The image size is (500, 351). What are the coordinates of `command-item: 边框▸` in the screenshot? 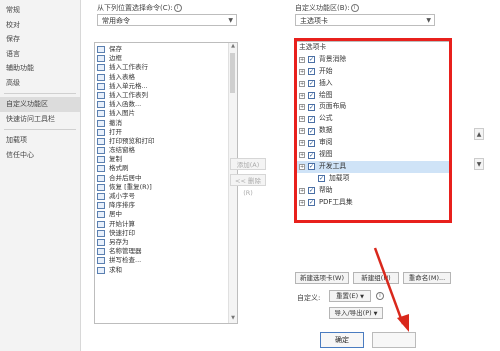 It's located at (166, 58).